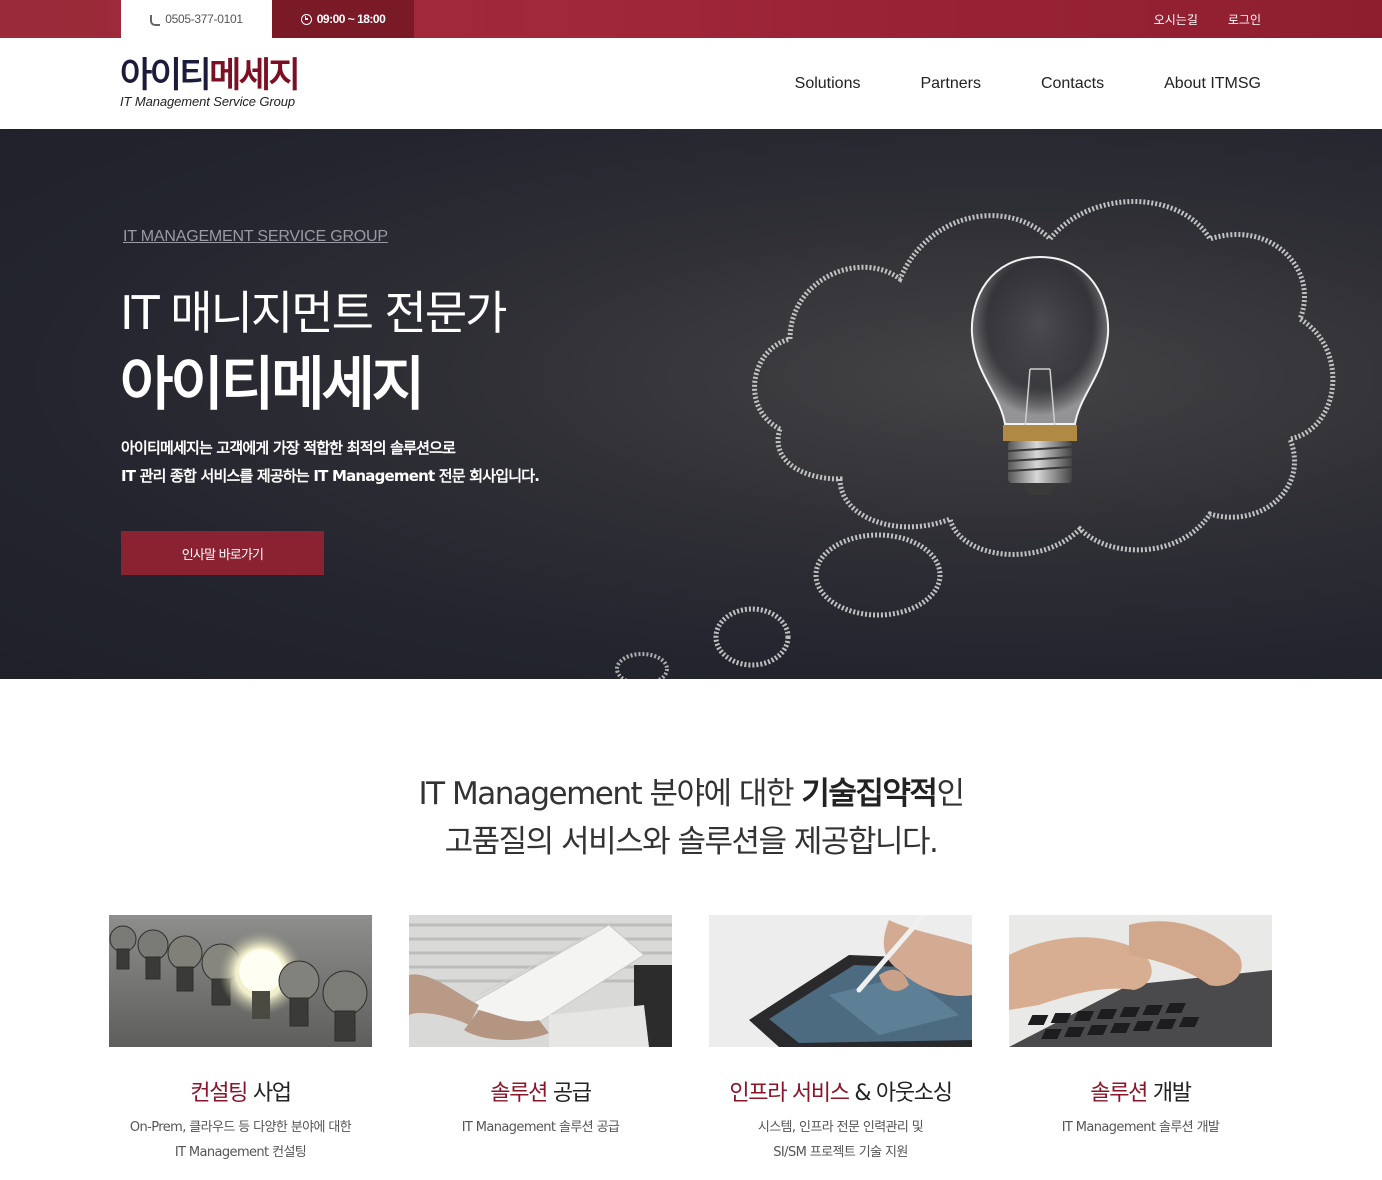 The width and height of the screenshot is (1382, 1180). I want to click on service-description: IT Management 솔루션 개발, so click(1140, 1127).